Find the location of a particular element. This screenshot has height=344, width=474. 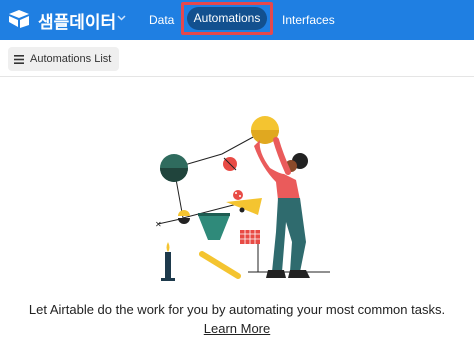

tab-interfaces: Interfaces is located at coordinates (308, 20).